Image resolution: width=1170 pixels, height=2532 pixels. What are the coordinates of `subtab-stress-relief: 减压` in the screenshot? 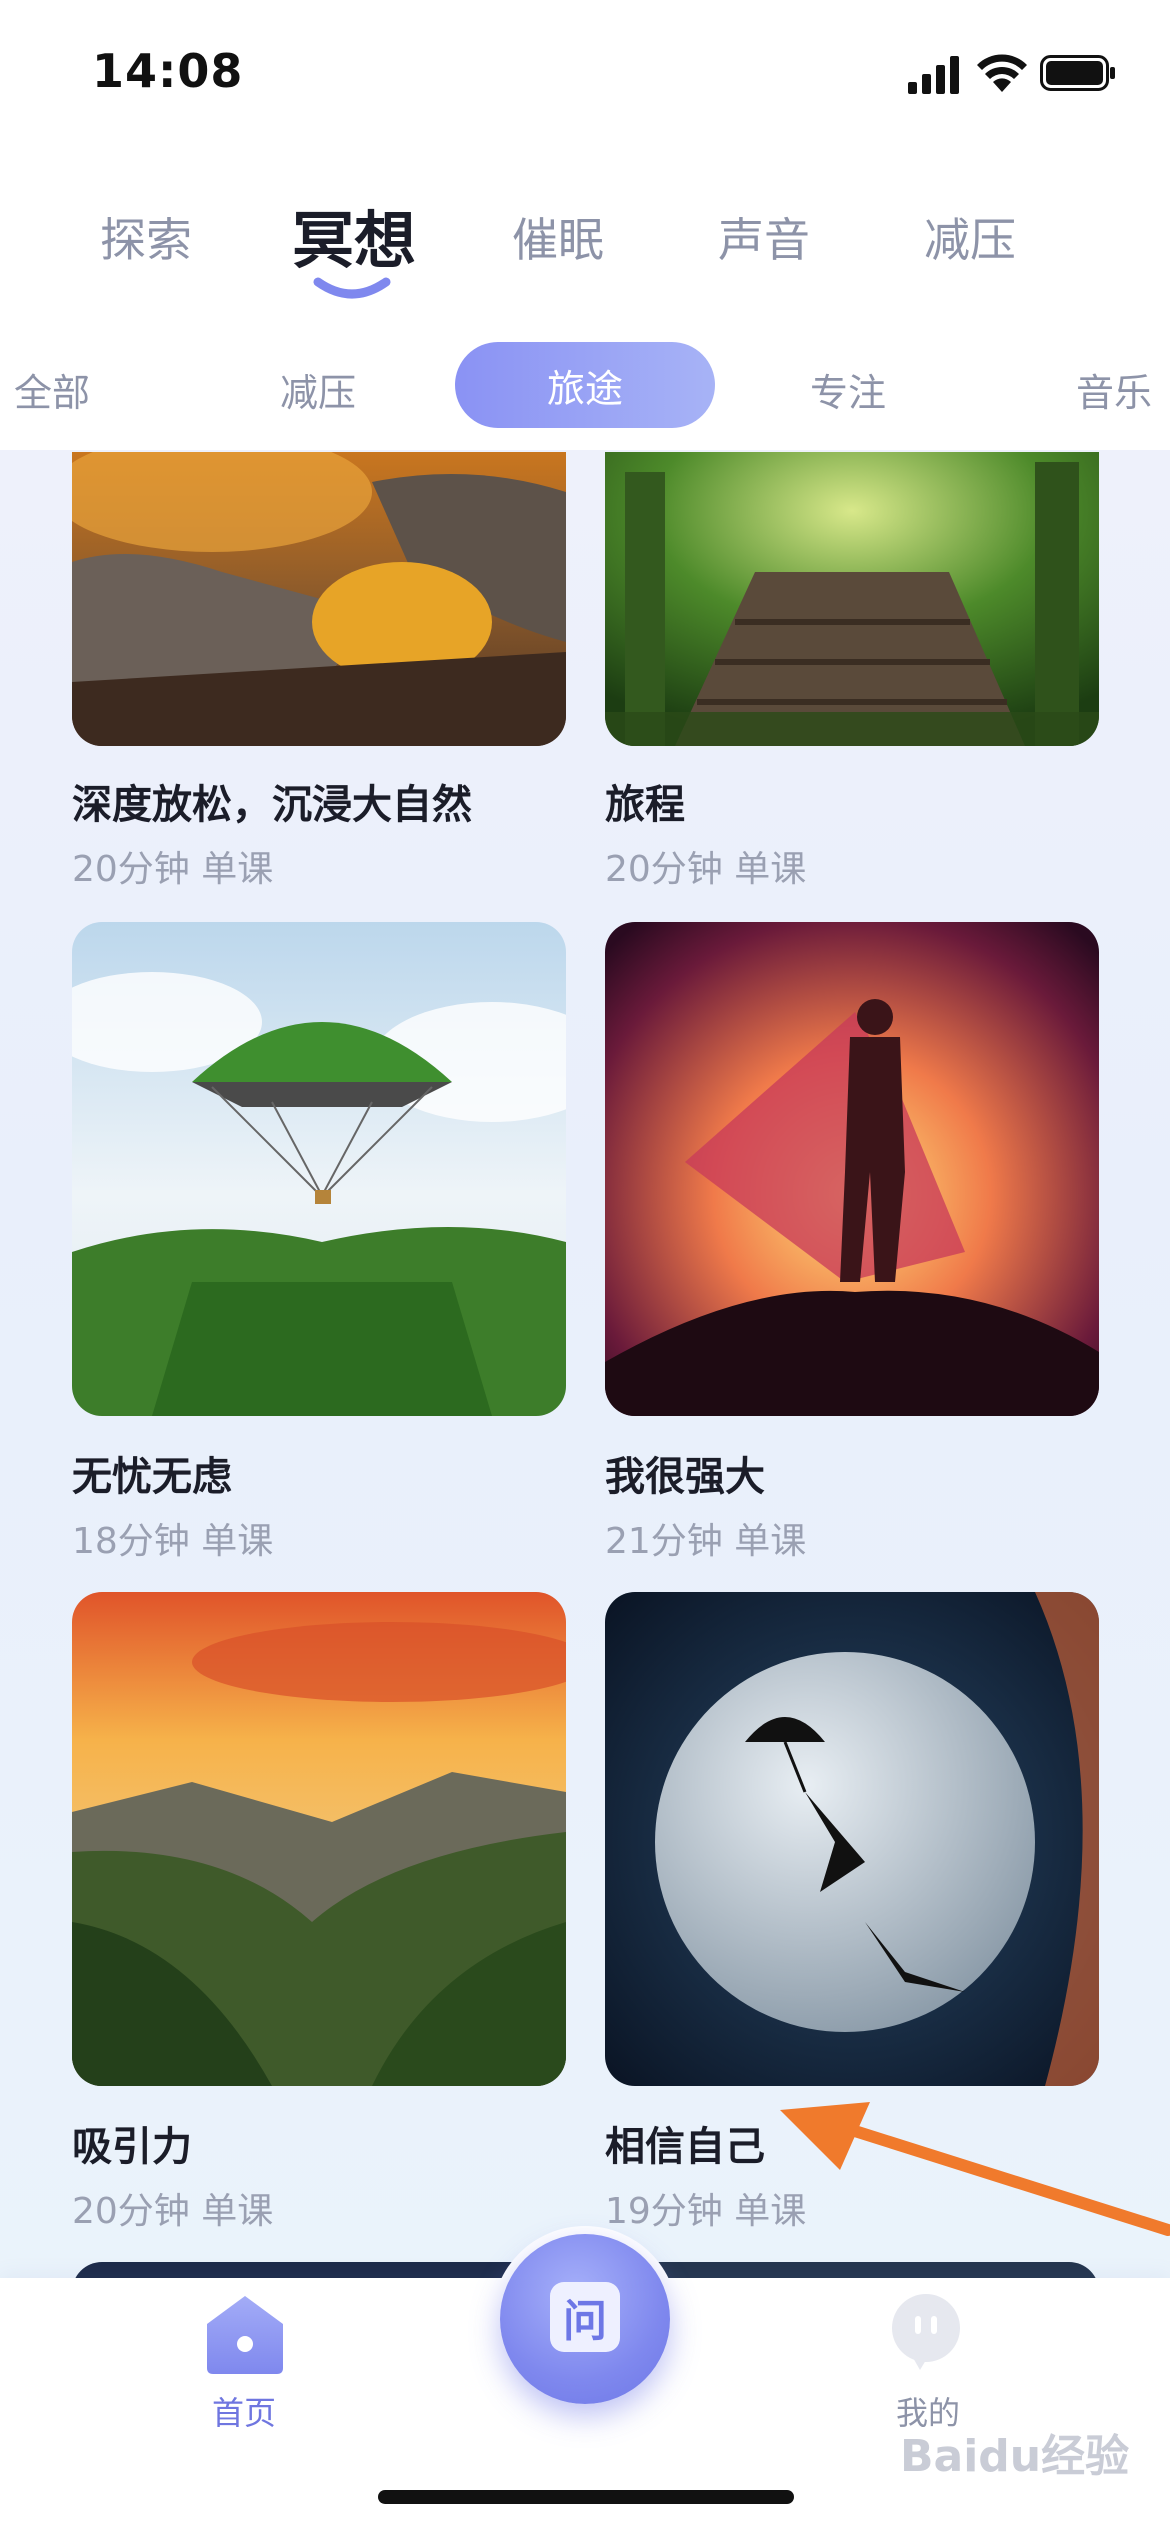 It's located at (318, 389).